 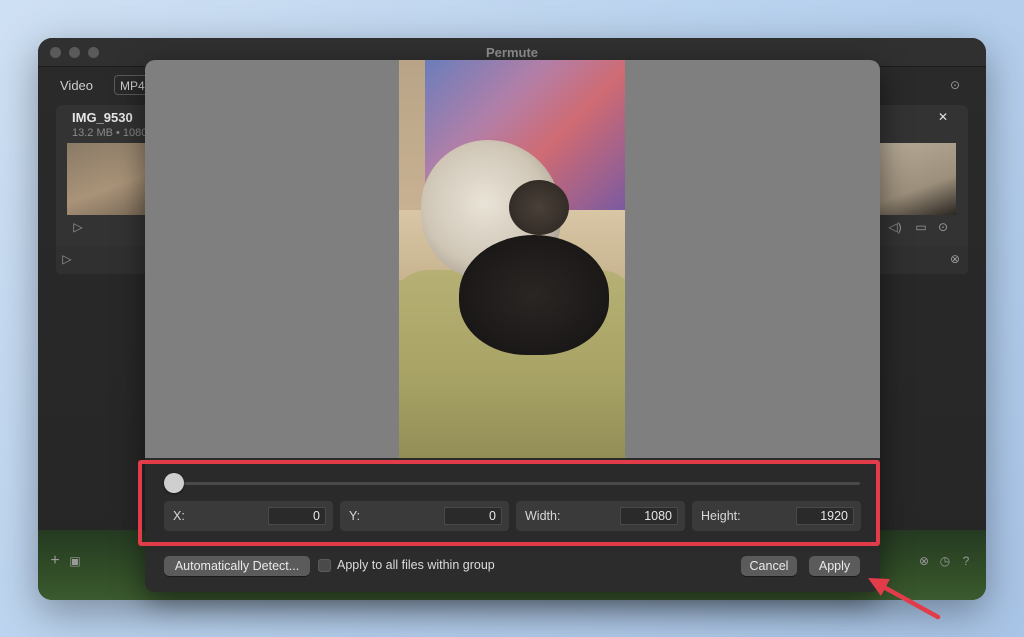 What do you see at coordinates (77, 85) in the screenshot?
I see `toolbar-video-label: Video` at bounding box center [77, 85].